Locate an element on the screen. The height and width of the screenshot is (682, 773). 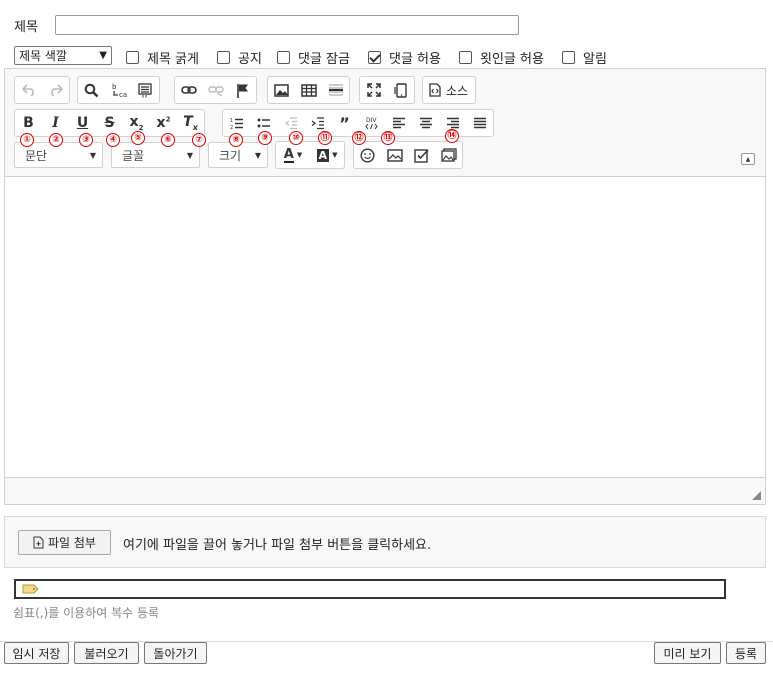
media-group is located at coordinates (408, 155).